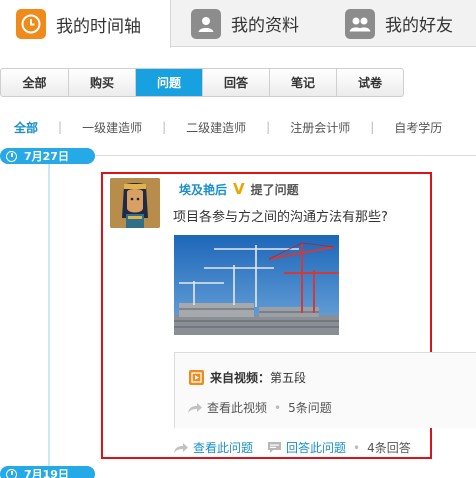 The height and width of the screenshot is (478, 476). What do you see at coordinates (34, 82) in the screenshot?
I see `filter-all: 全部` at bounding box center [34, 82].